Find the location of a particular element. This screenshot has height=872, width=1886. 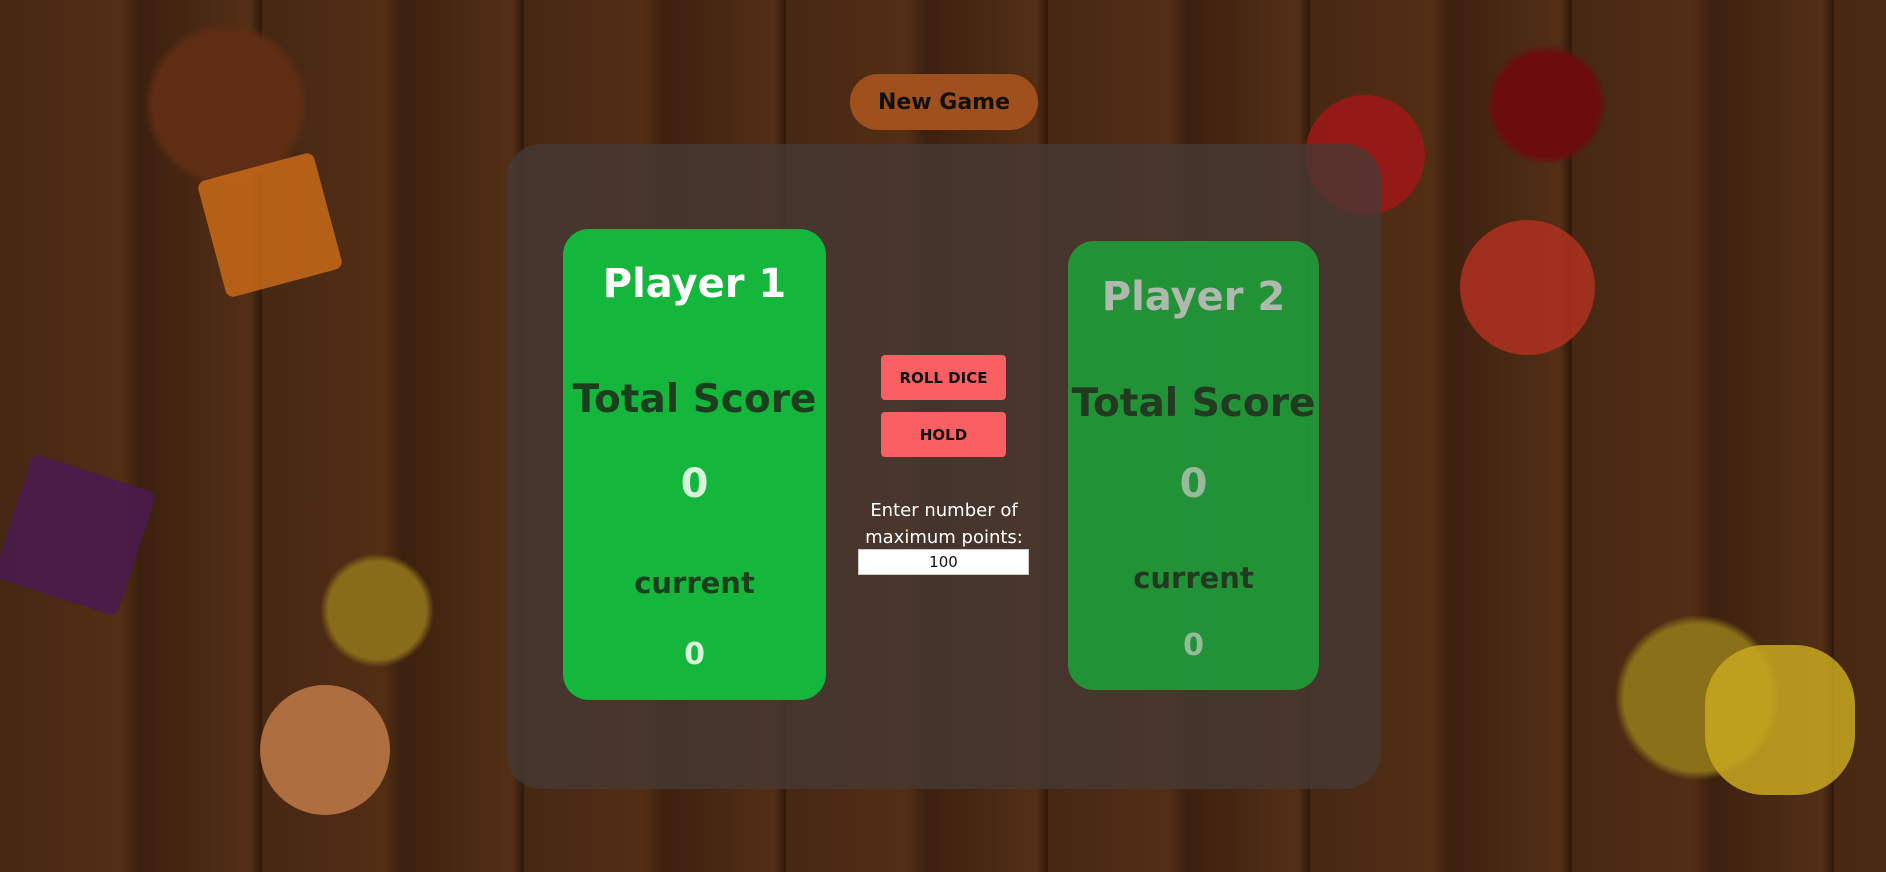

player-2-current-value: 0 is located at coordinates (1193, 645).